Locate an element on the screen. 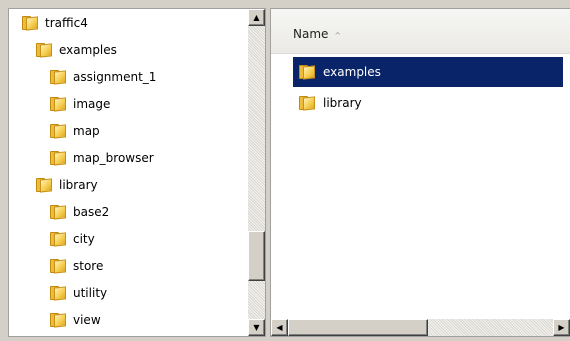  name-column-header: Name ^ is located at coordinates (317, 34).